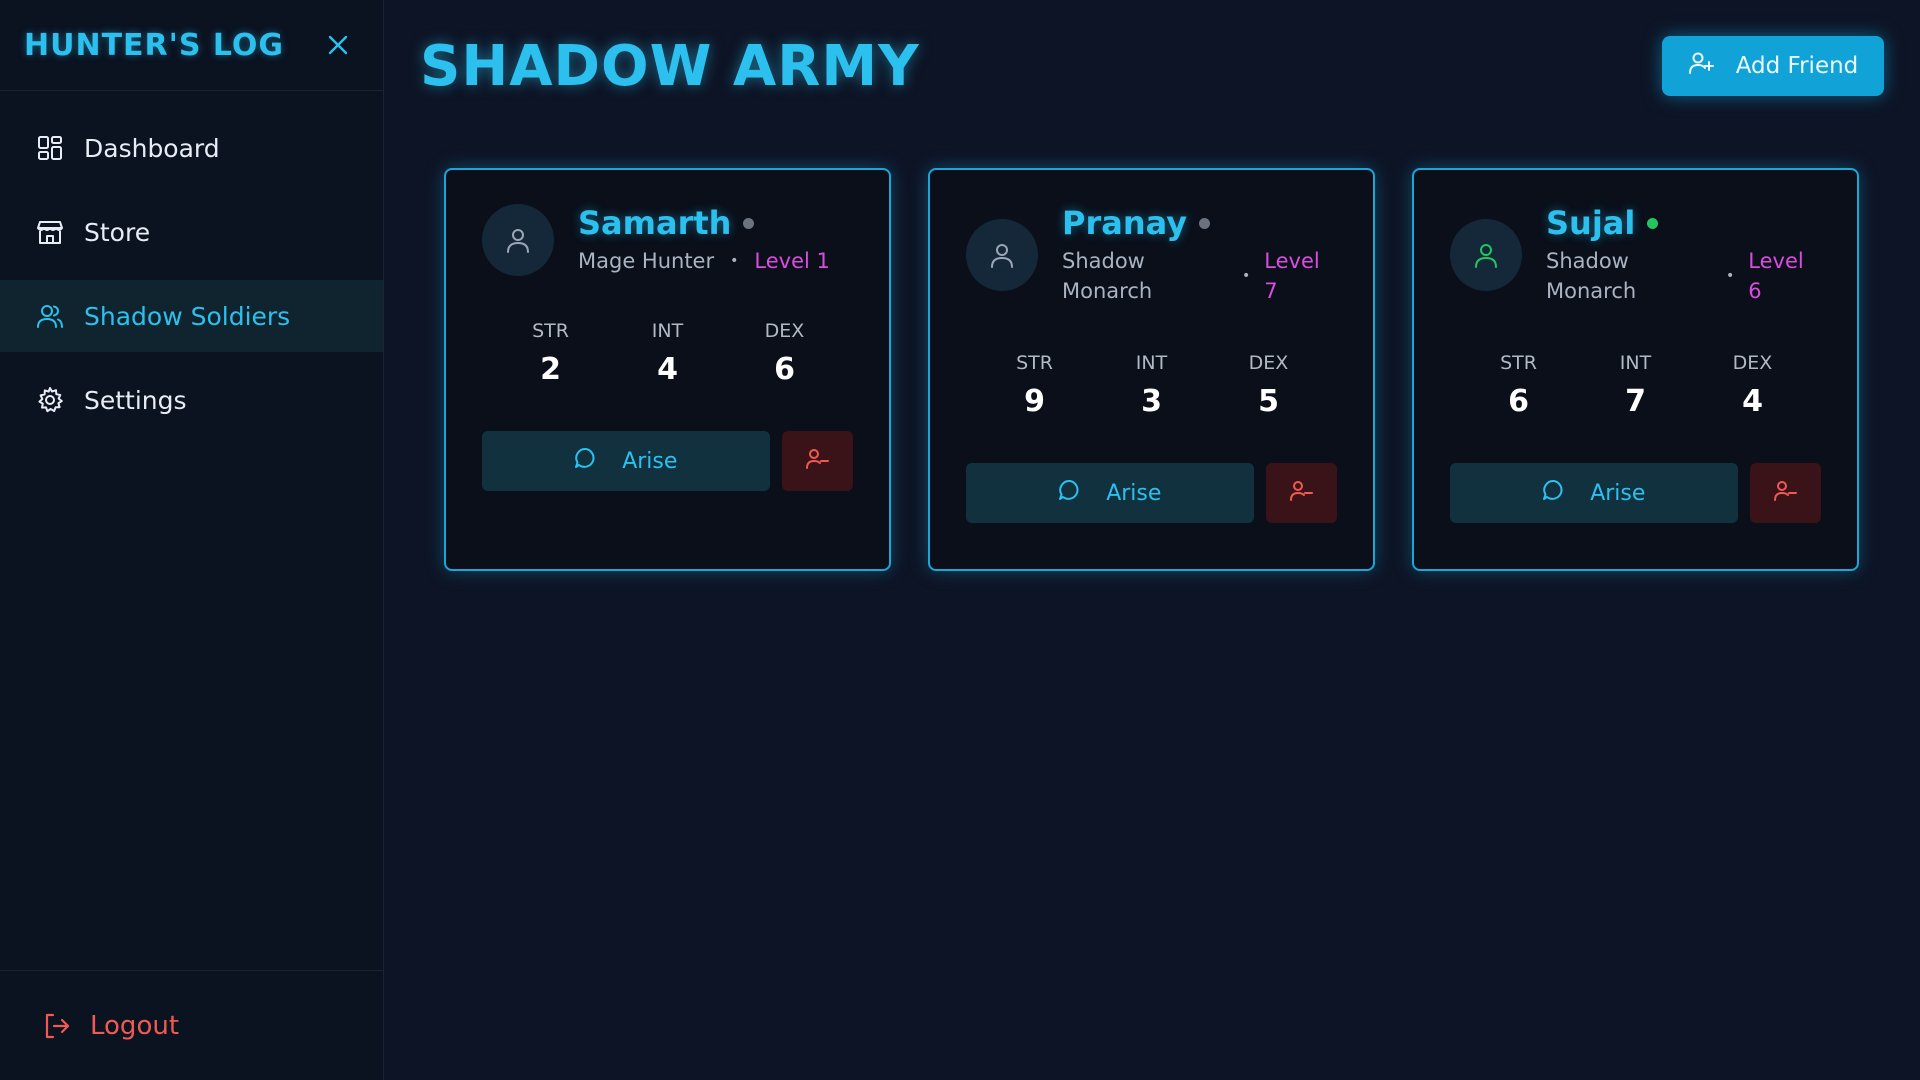  Describe the element at coordinates (1797, 66) in the screenshot. I see `add-friend-label: Add Friend` at that location.